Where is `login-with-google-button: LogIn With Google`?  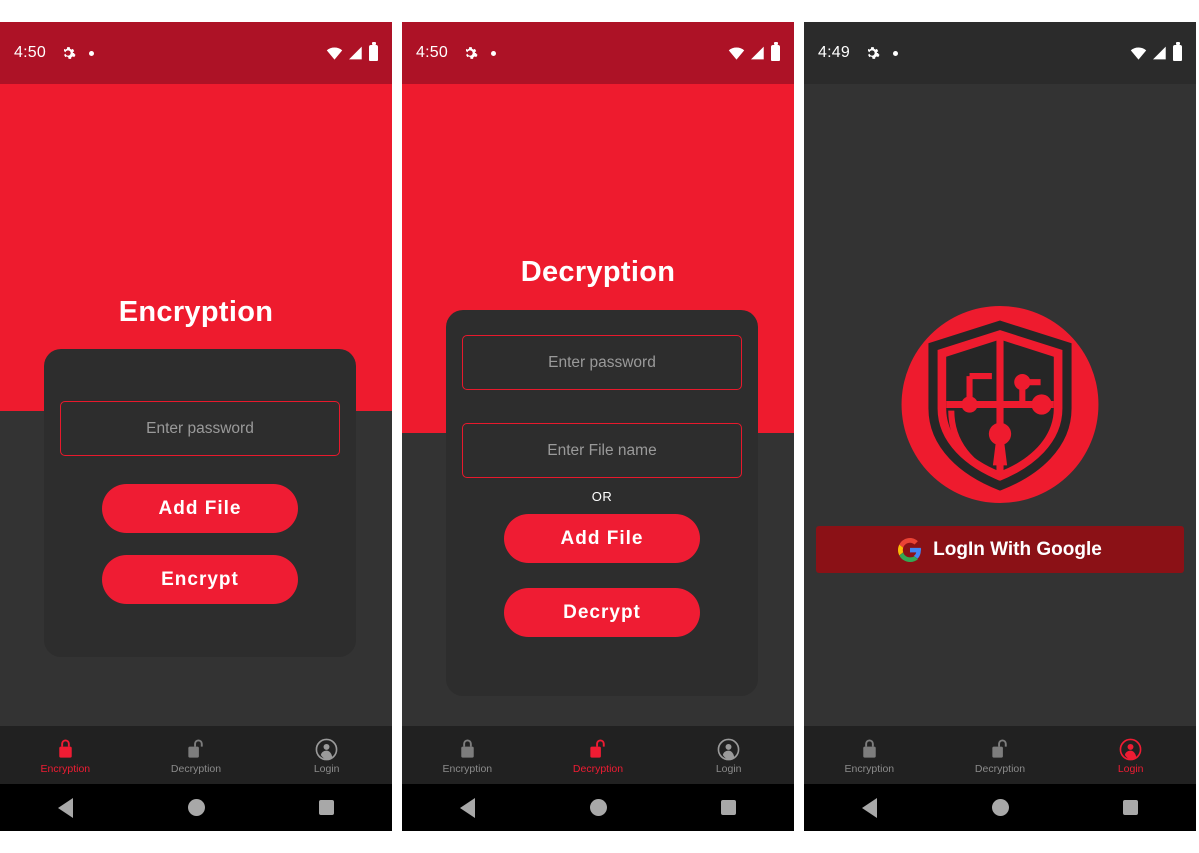
login-with-google-button: LogIn With Google is located at coordinates (1000, 549).